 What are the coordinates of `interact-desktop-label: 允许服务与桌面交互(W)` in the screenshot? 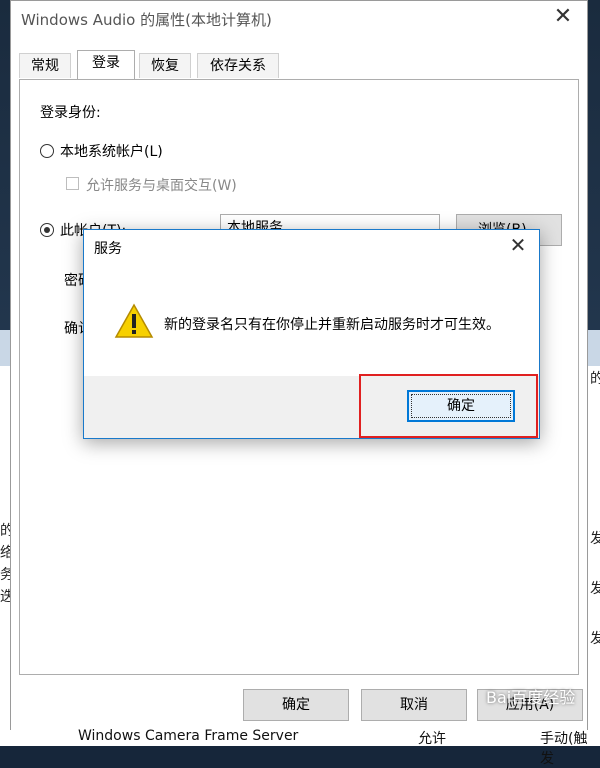 It's located at (161, 186).